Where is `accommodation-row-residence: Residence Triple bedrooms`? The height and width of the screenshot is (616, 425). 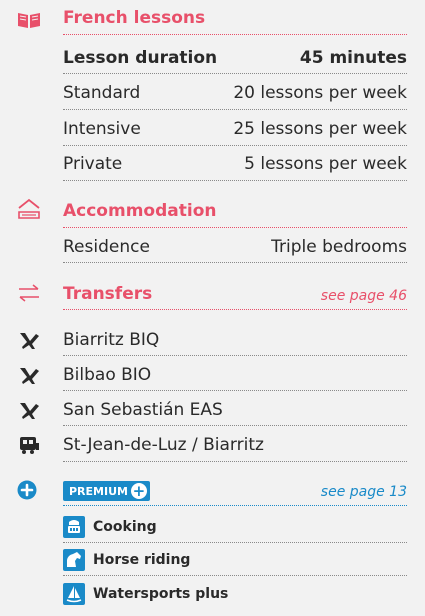
accommodation-row-residence: Residence Triple bedrooms is located at coordinates (235, 247).